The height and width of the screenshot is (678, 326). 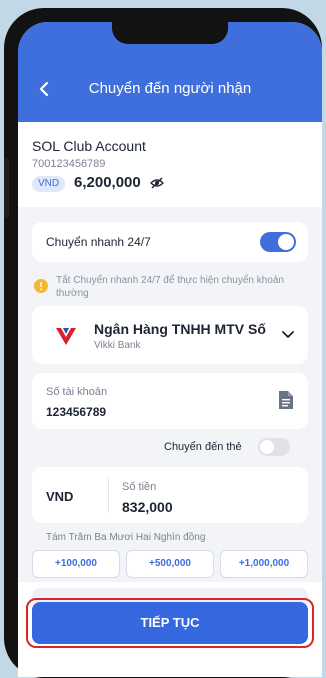 I want to click on quick-amount-1m-button: +1,000,000, so click(x=264, y=564).